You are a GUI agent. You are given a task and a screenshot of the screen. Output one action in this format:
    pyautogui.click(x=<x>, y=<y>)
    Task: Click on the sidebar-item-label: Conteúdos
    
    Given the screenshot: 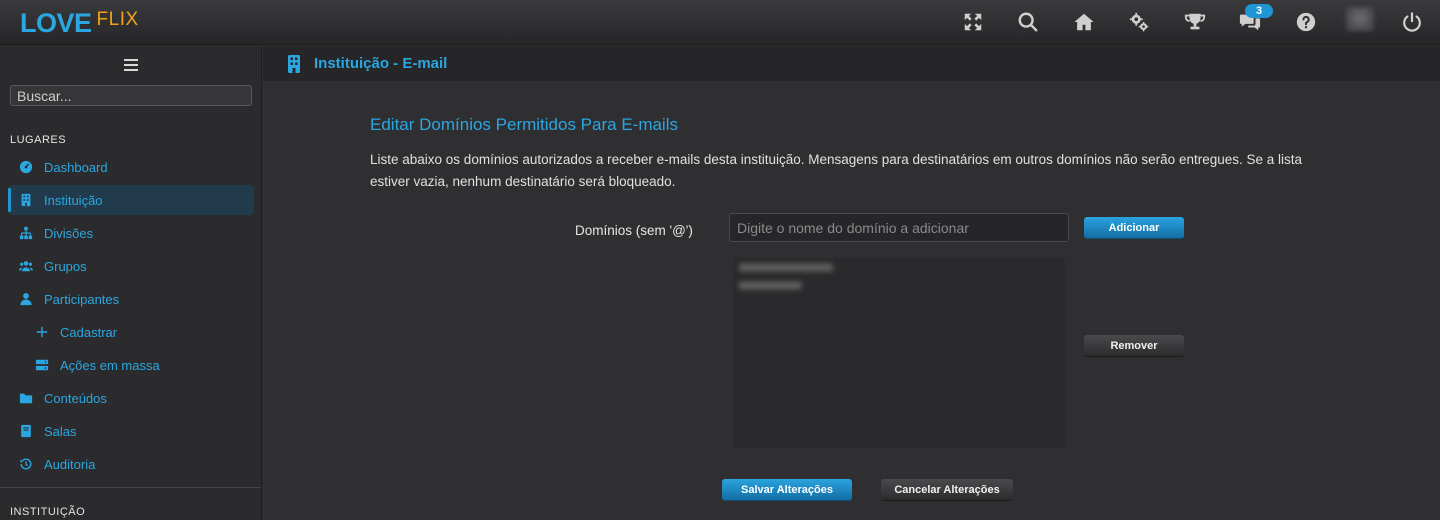 What is the action you would take?
    pyautogui.click(x=75, y=398)
    